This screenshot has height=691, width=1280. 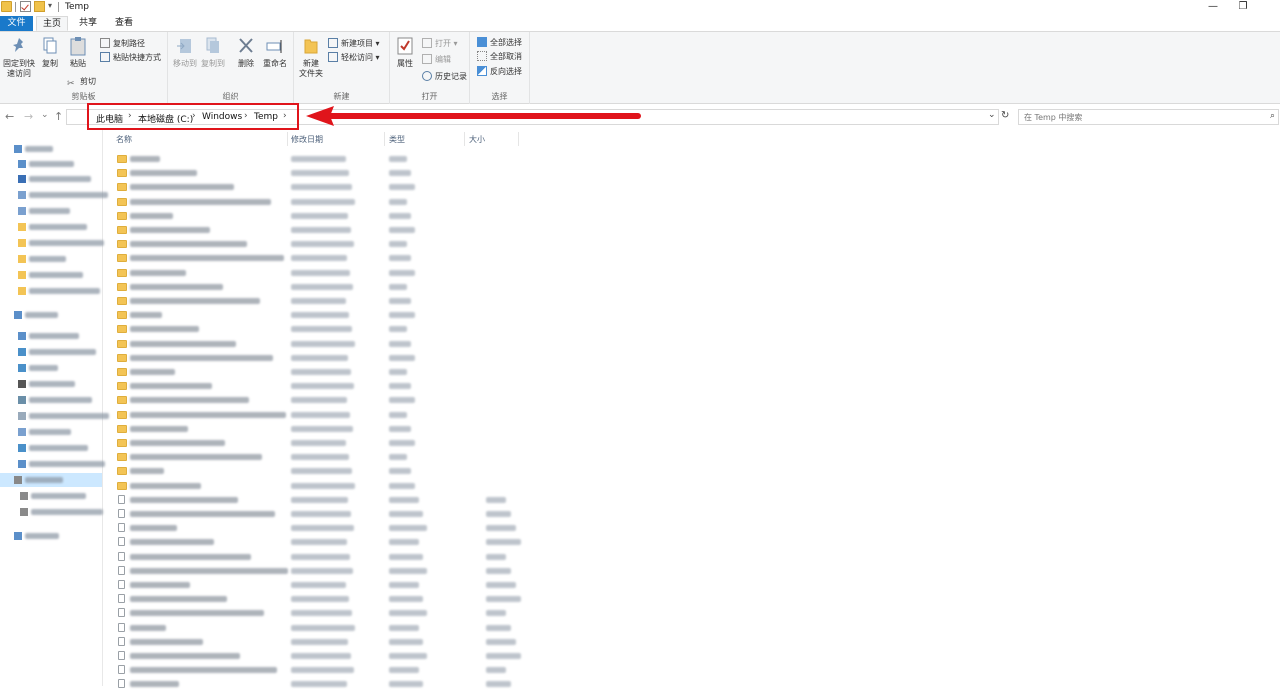 I want to click on history-button: 历史记录, so click(x=444, y=77).